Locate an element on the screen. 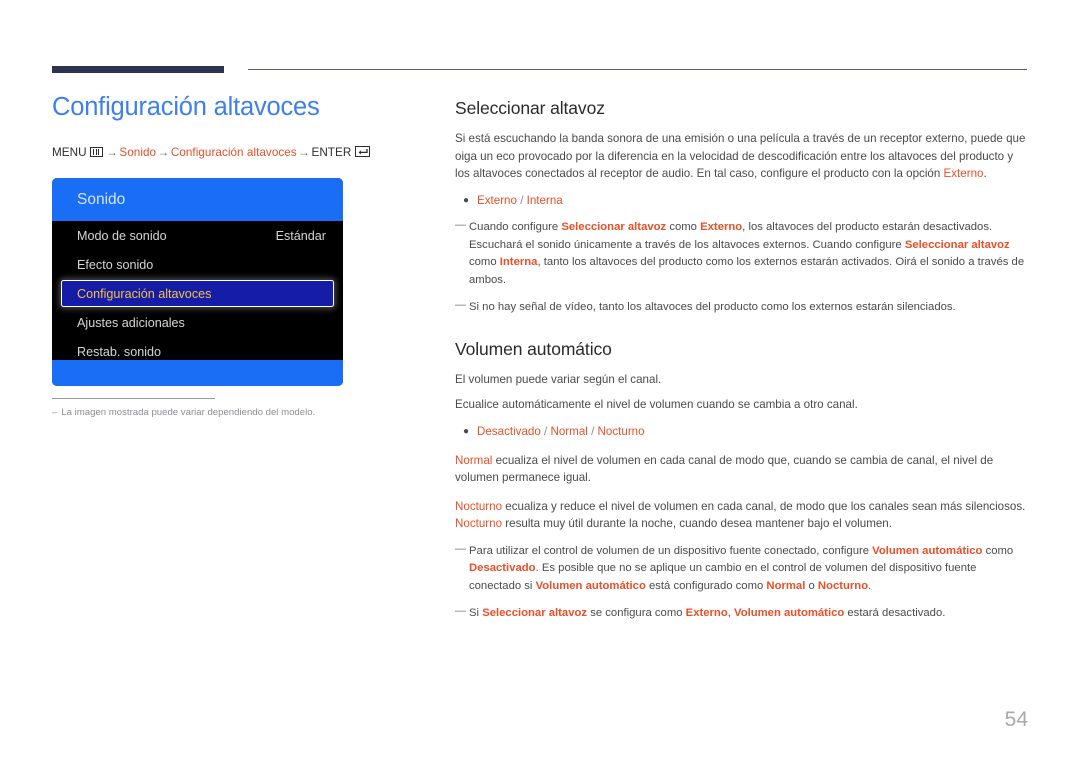 The image size is (1080, 763). note-term-seleccionar-altavoz-2: Seleccionar altavoz is located at coordinates (957, 244).